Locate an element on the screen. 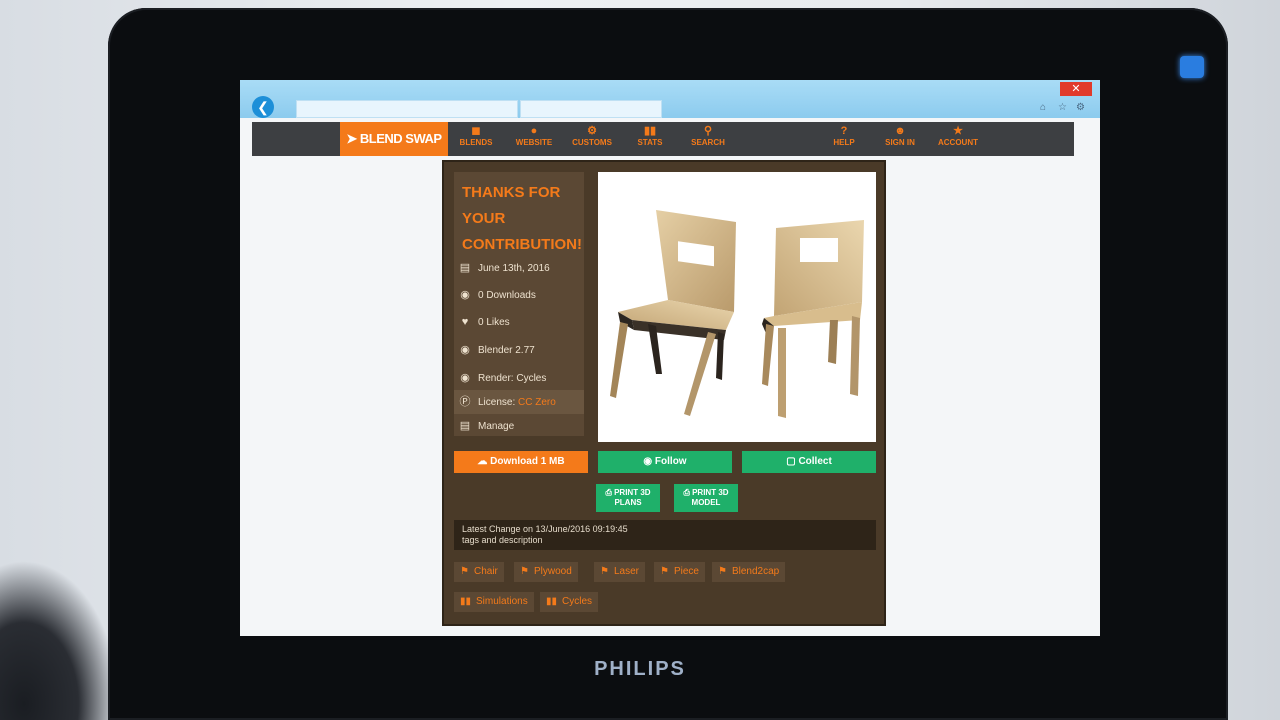 The height and width of the screenshot is (720, 1280). site-logo: ➤ BLEND SWAP is located at coordinates (394, 139).